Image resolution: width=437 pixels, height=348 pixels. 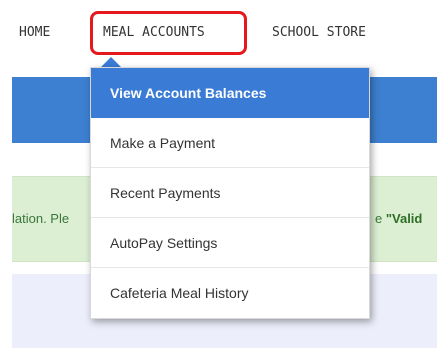 What do you see at coordinates (34, 33) in the screenshot?
I see `nav-home-link: HOME` at bounding box center [34, 33].